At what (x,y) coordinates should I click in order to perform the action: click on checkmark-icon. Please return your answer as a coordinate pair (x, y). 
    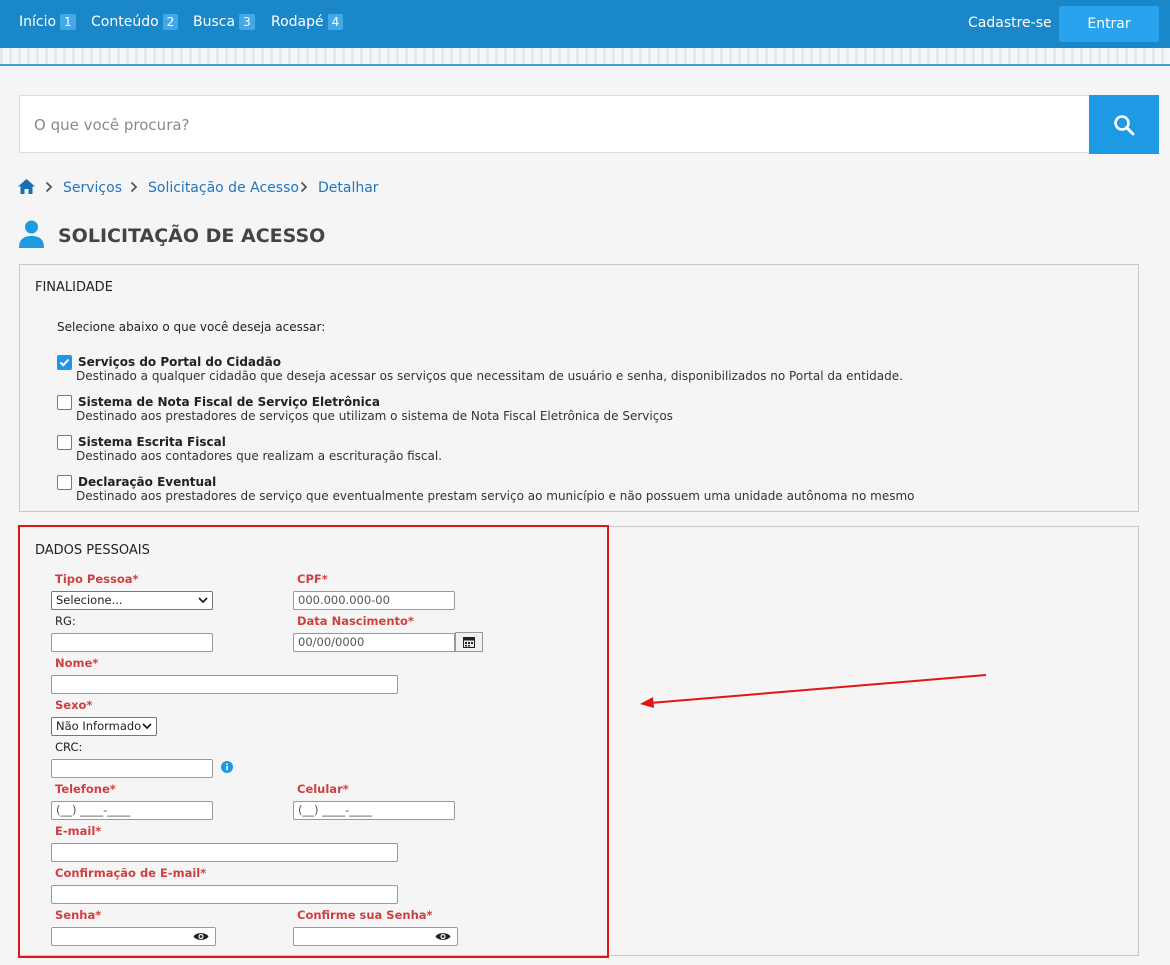
    Looking at the image, I should click on (64, 362).